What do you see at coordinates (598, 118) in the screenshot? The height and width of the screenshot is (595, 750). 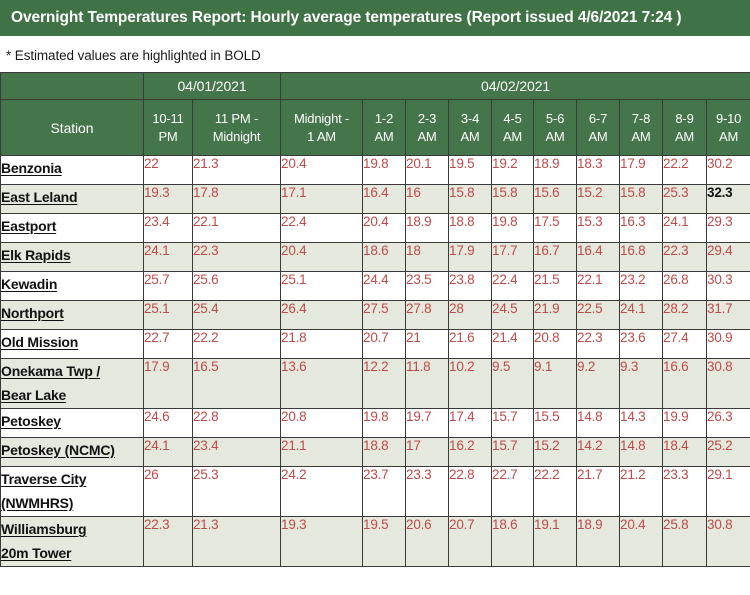 I see `column-header-line: 6-7` at bounding box center [598, 118].